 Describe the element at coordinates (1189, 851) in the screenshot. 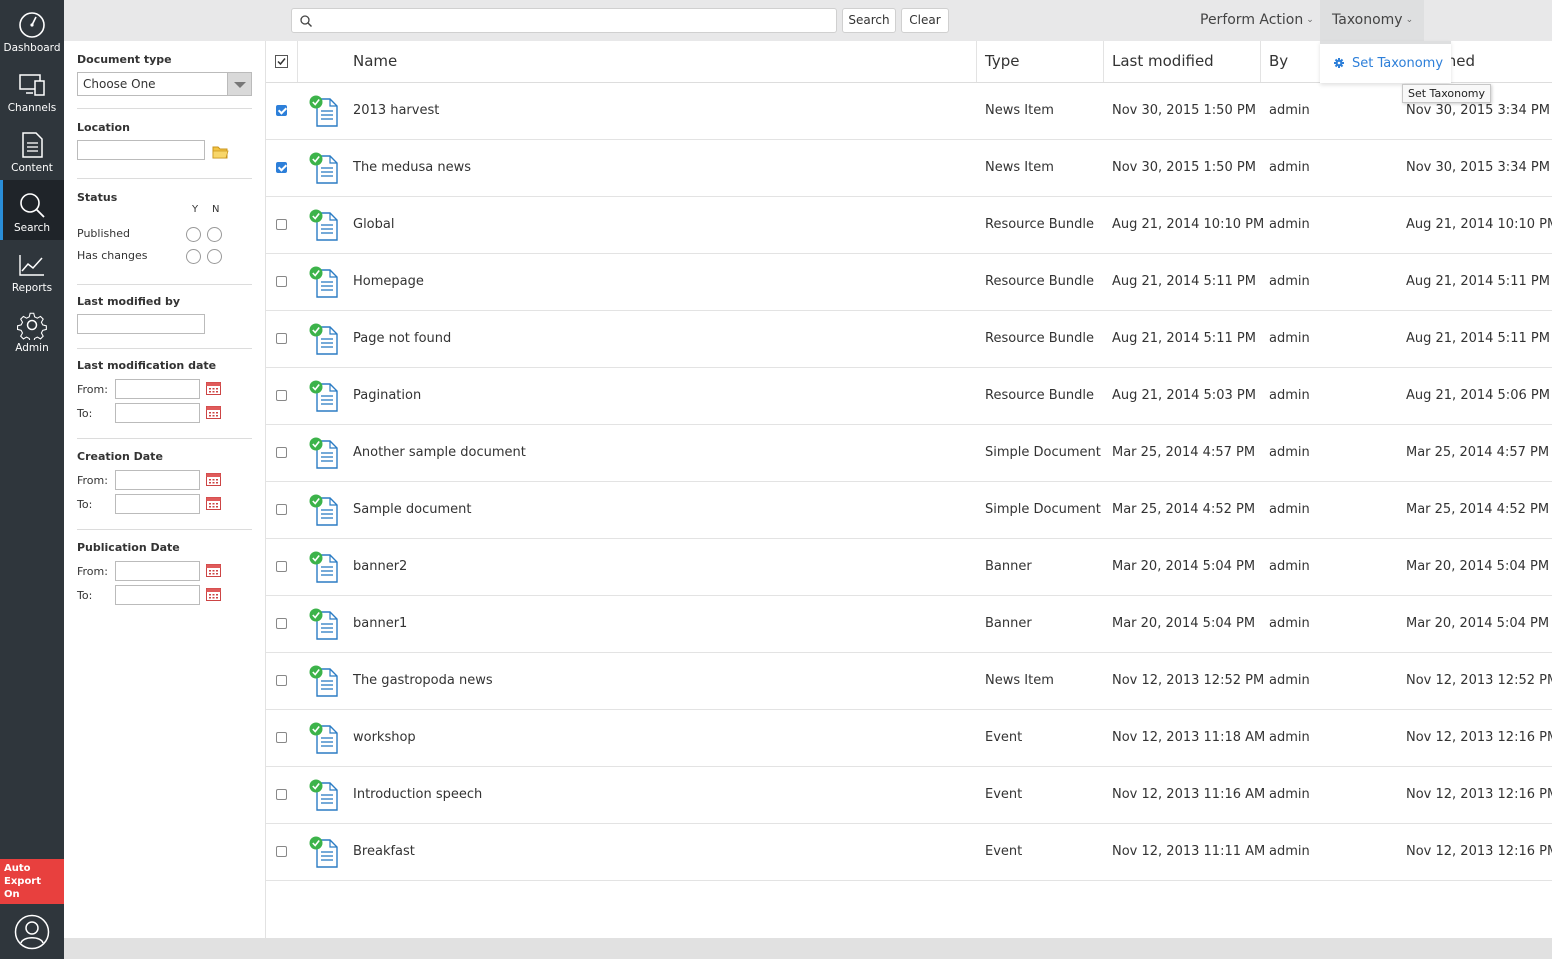

I see `cell-last-modified: Nov 12, 2013 11:11 AM` at that location.